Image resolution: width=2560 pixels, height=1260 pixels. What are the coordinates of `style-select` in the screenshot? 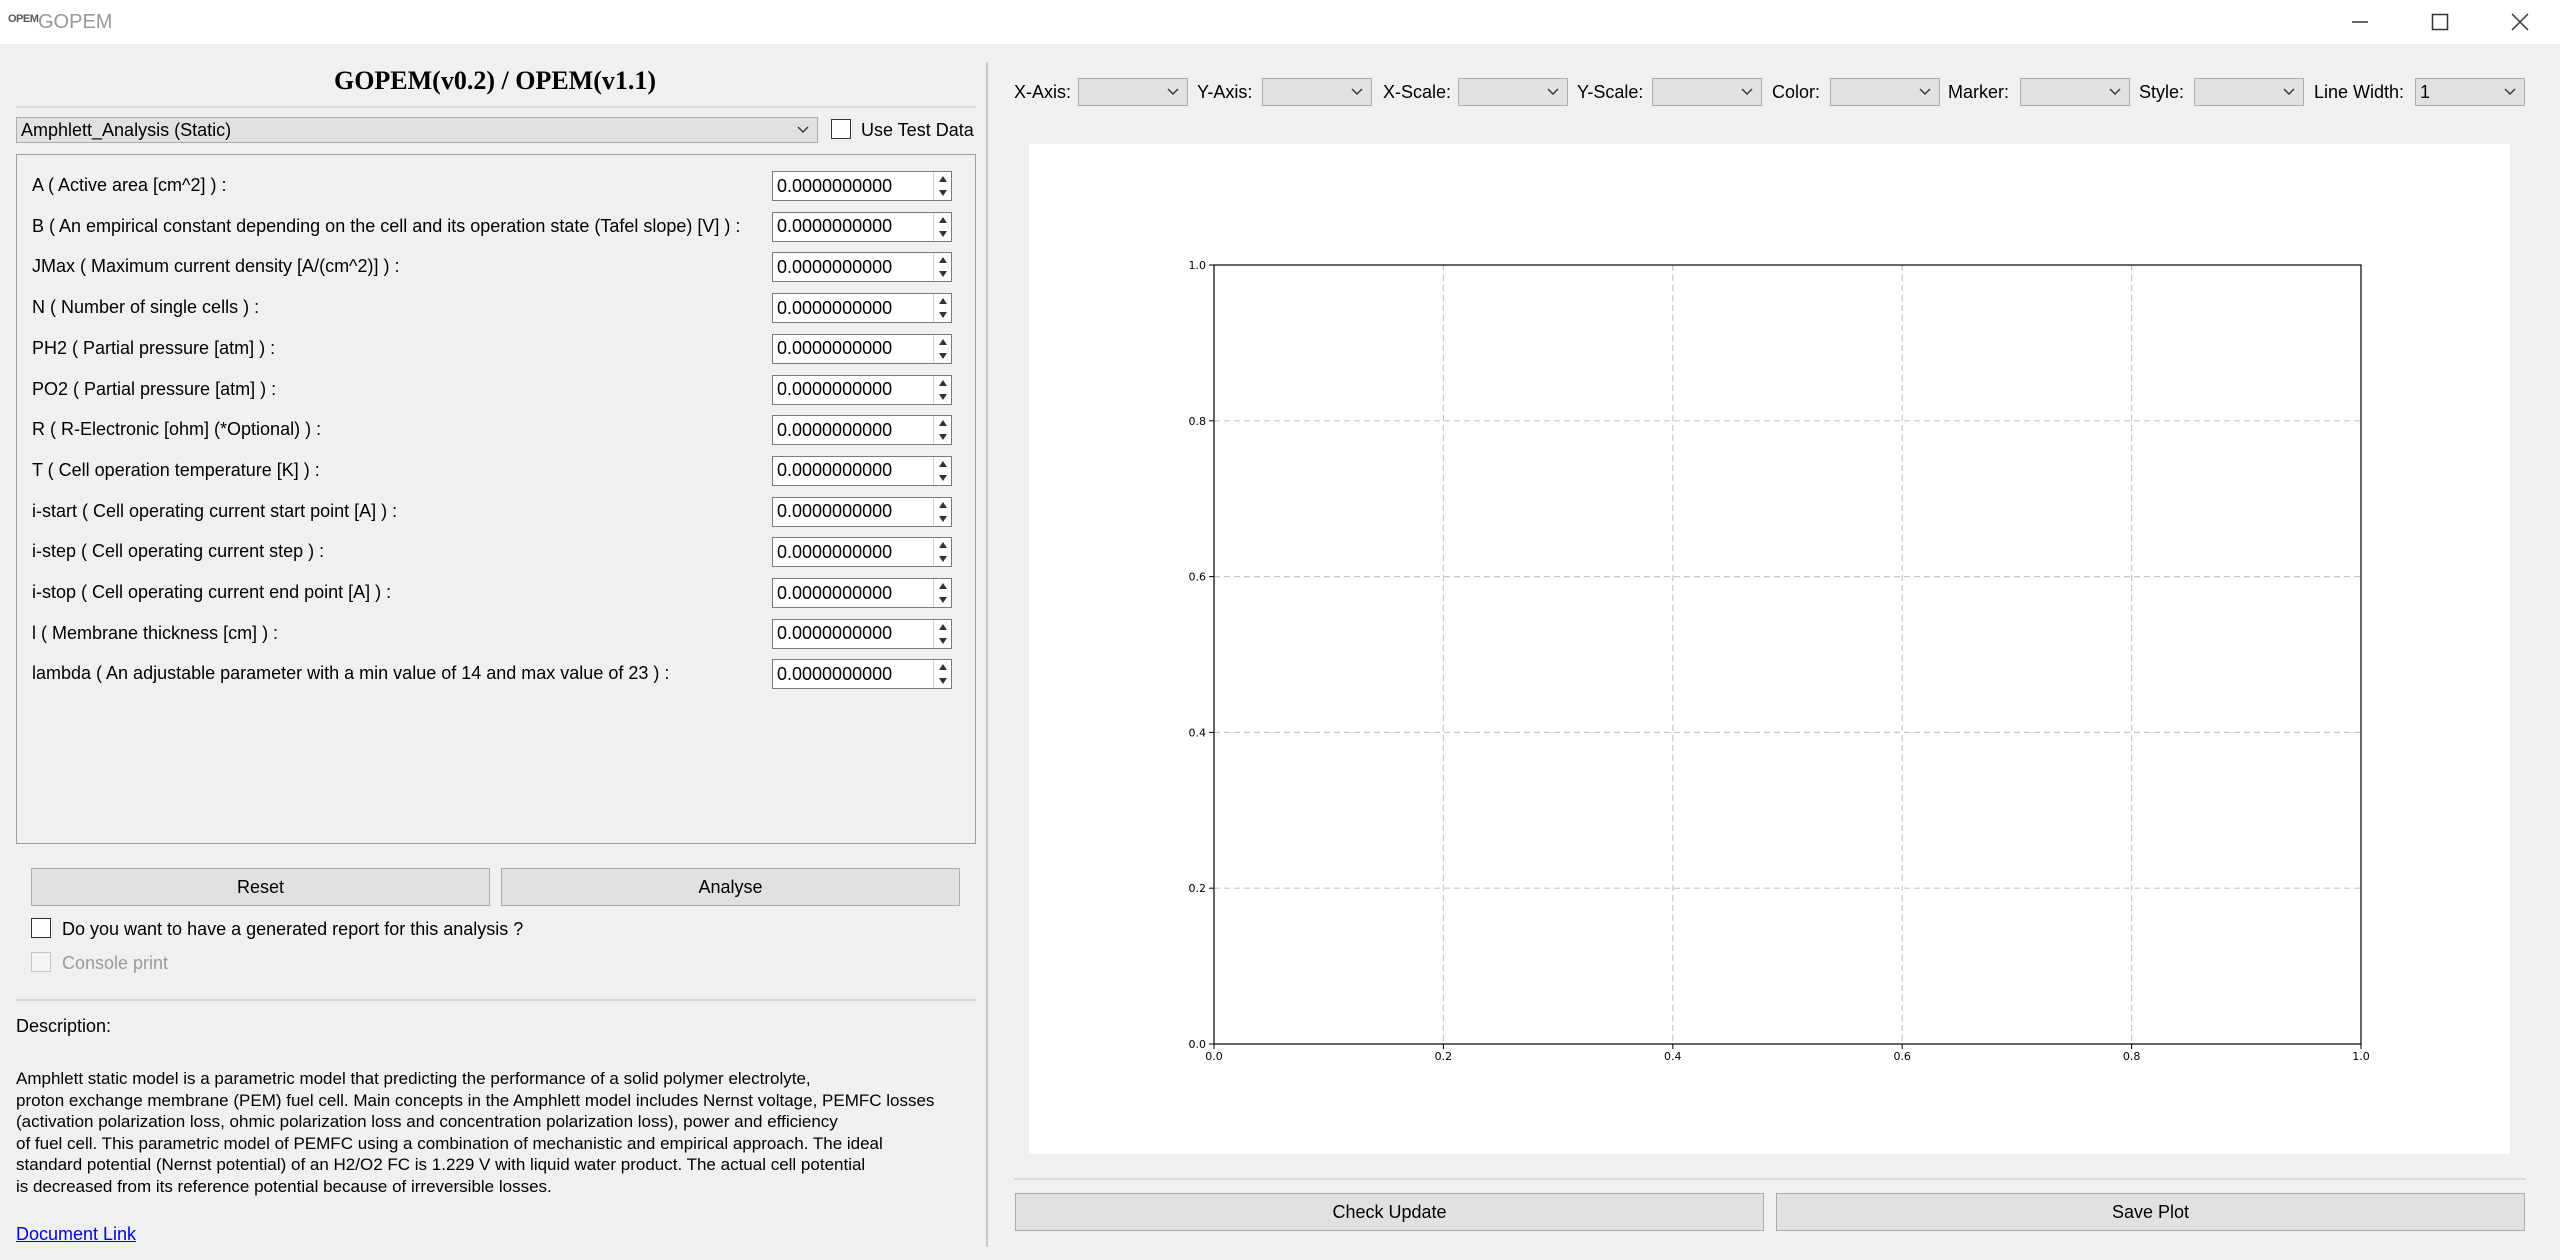 It's located at (2249, 92).